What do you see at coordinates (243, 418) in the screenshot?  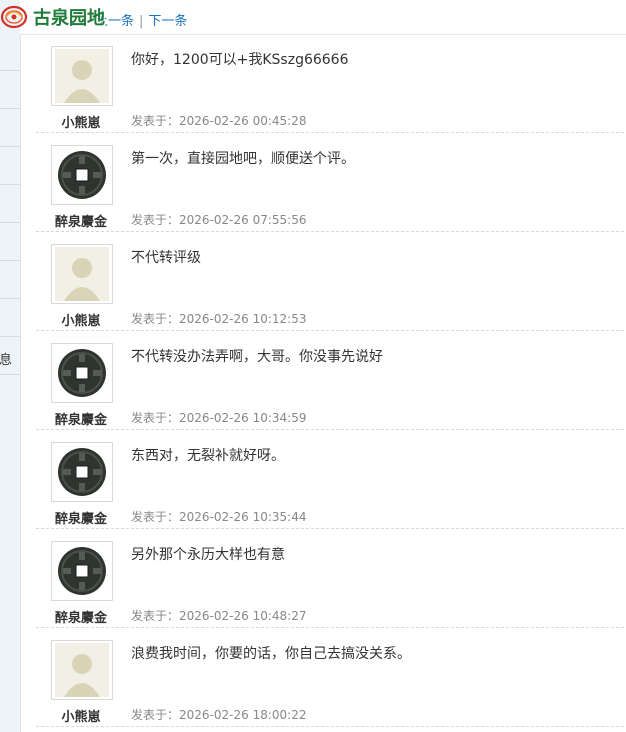 I see `post-timestamp: 2026-02-26 10:34:59` at bounding box center [243, 418].